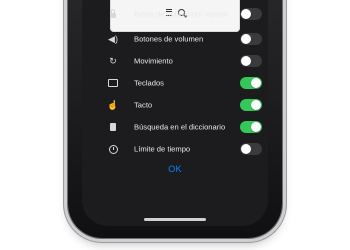 Image resolution: width=350 pixels, height=250 pixels. Describe the element at coordinates (251, 149) in the screenshot. I see `toggle-time-limit` at that location.